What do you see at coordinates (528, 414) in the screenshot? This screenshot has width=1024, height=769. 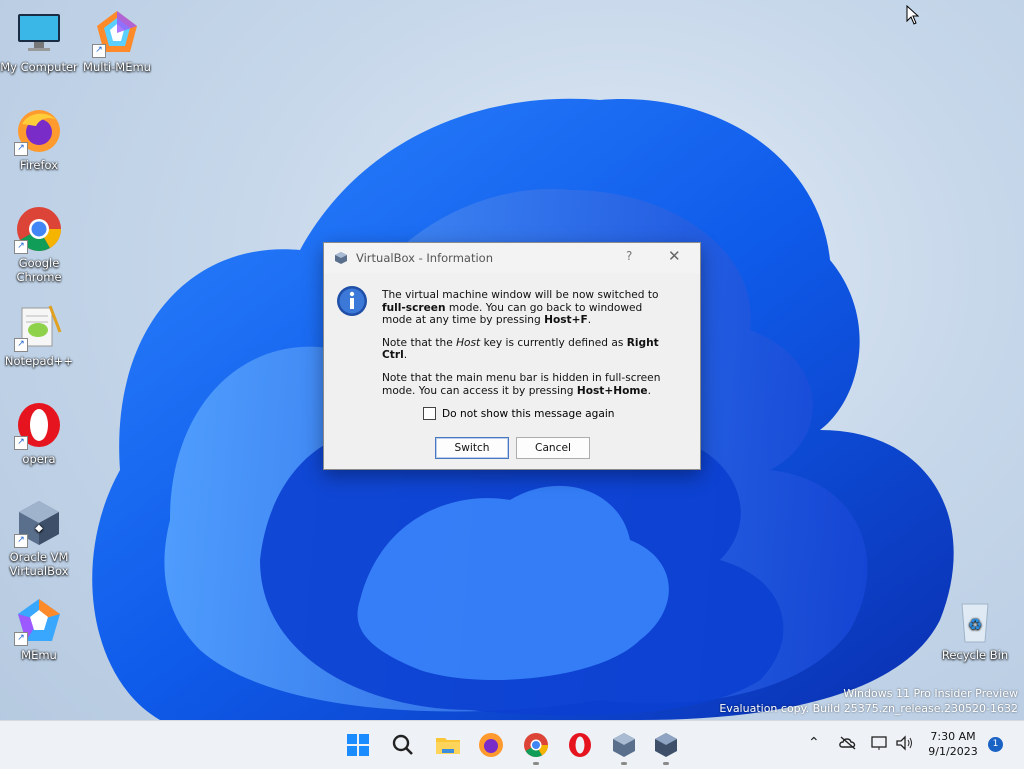 I see `dont-show-again-label: Do not show this message again` at bounding box center [528, 414].